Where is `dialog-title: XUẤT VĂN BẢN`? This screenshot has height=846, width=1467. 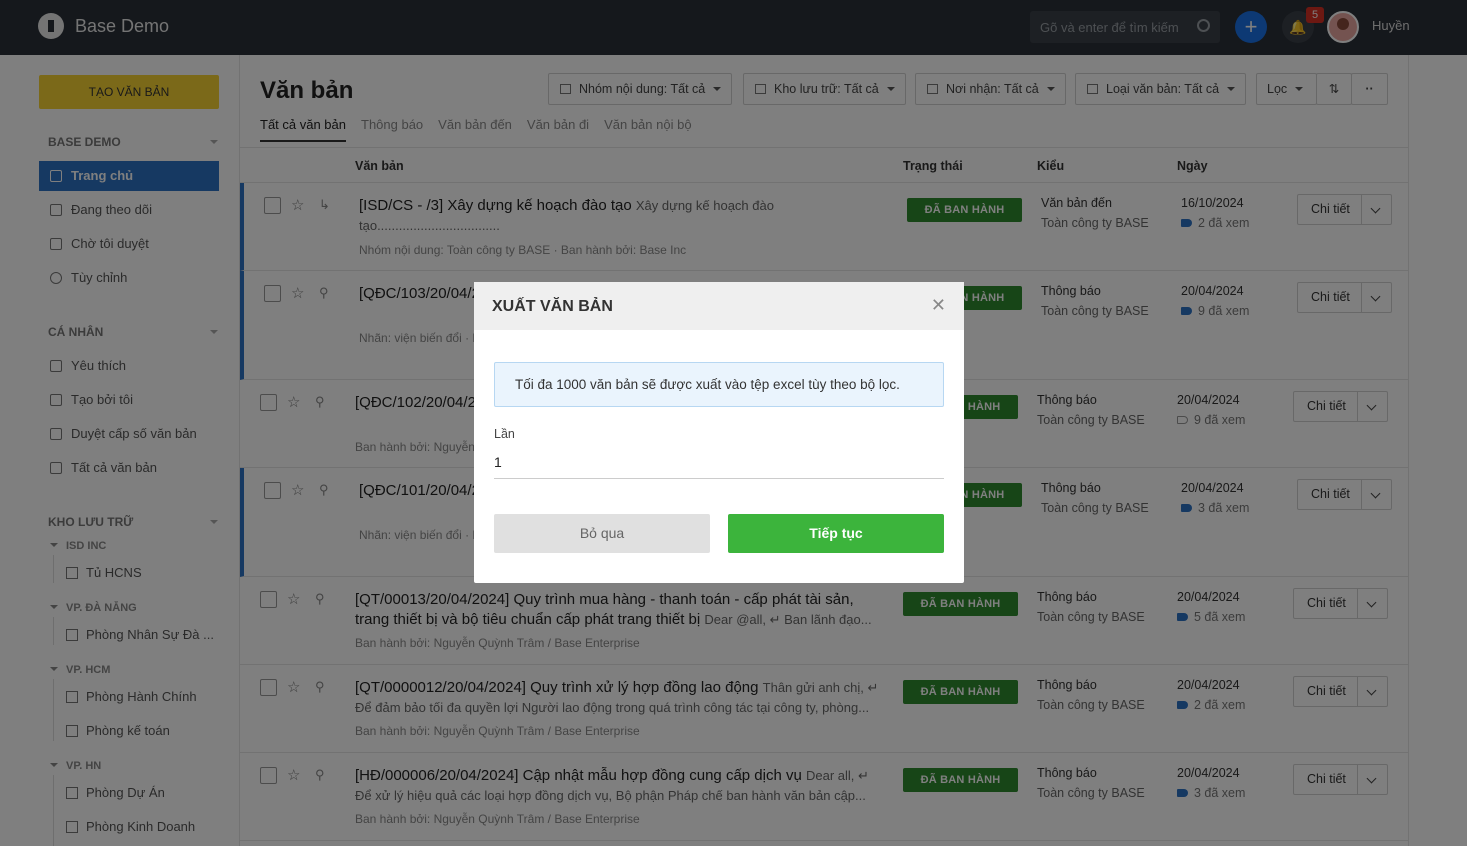
dialog-title: XUẤT VĂN BẢN is located at coordinates (552, 306).